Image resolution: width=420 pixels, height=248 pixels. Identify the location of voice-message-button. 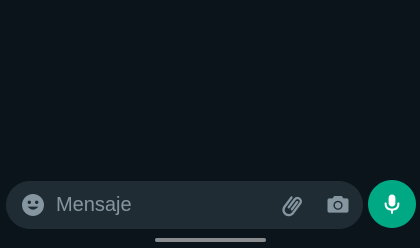
(392, 204).